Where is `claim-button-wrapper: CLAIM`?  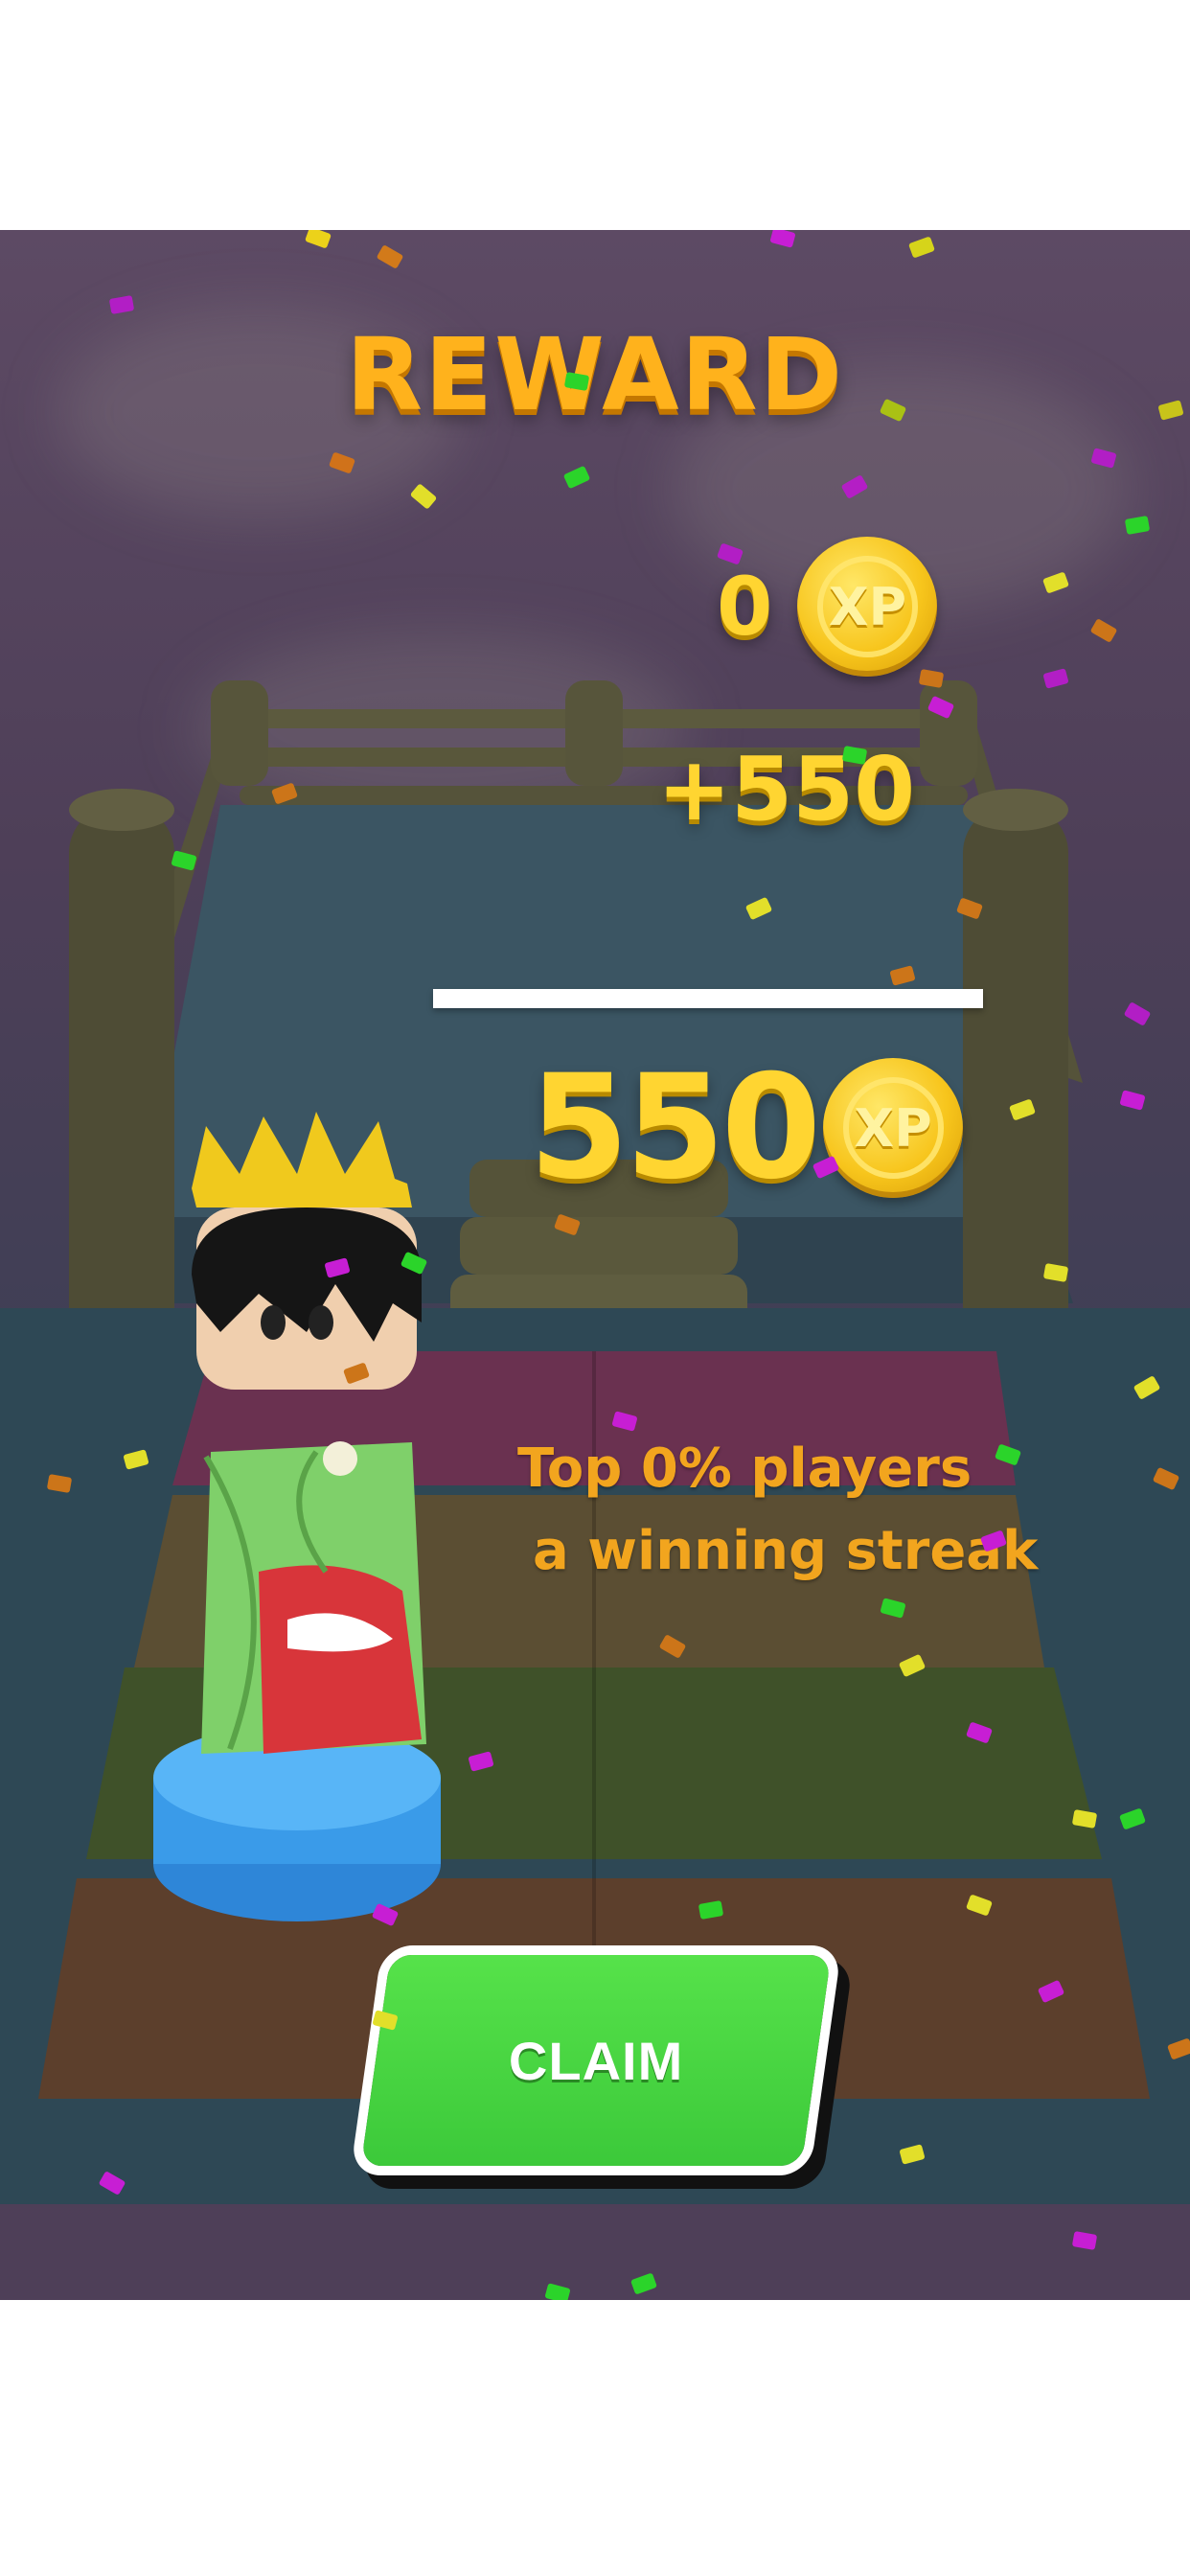
claim-button-wrapper: CLAIM is located at coordinates (596, 2060).